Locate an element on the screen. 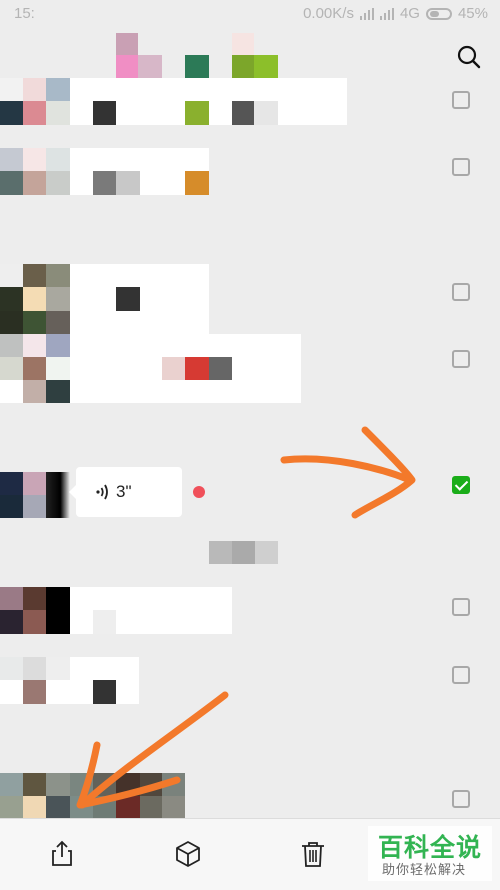  voice-wave-icon is located at coordinates (102, 492).